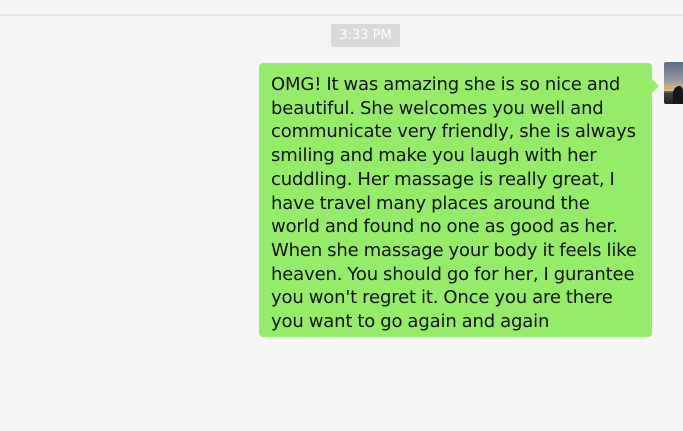 The width and height of the screenshot is (683, 431). I want to click on avatar-photo-icon, so click(673, 83).